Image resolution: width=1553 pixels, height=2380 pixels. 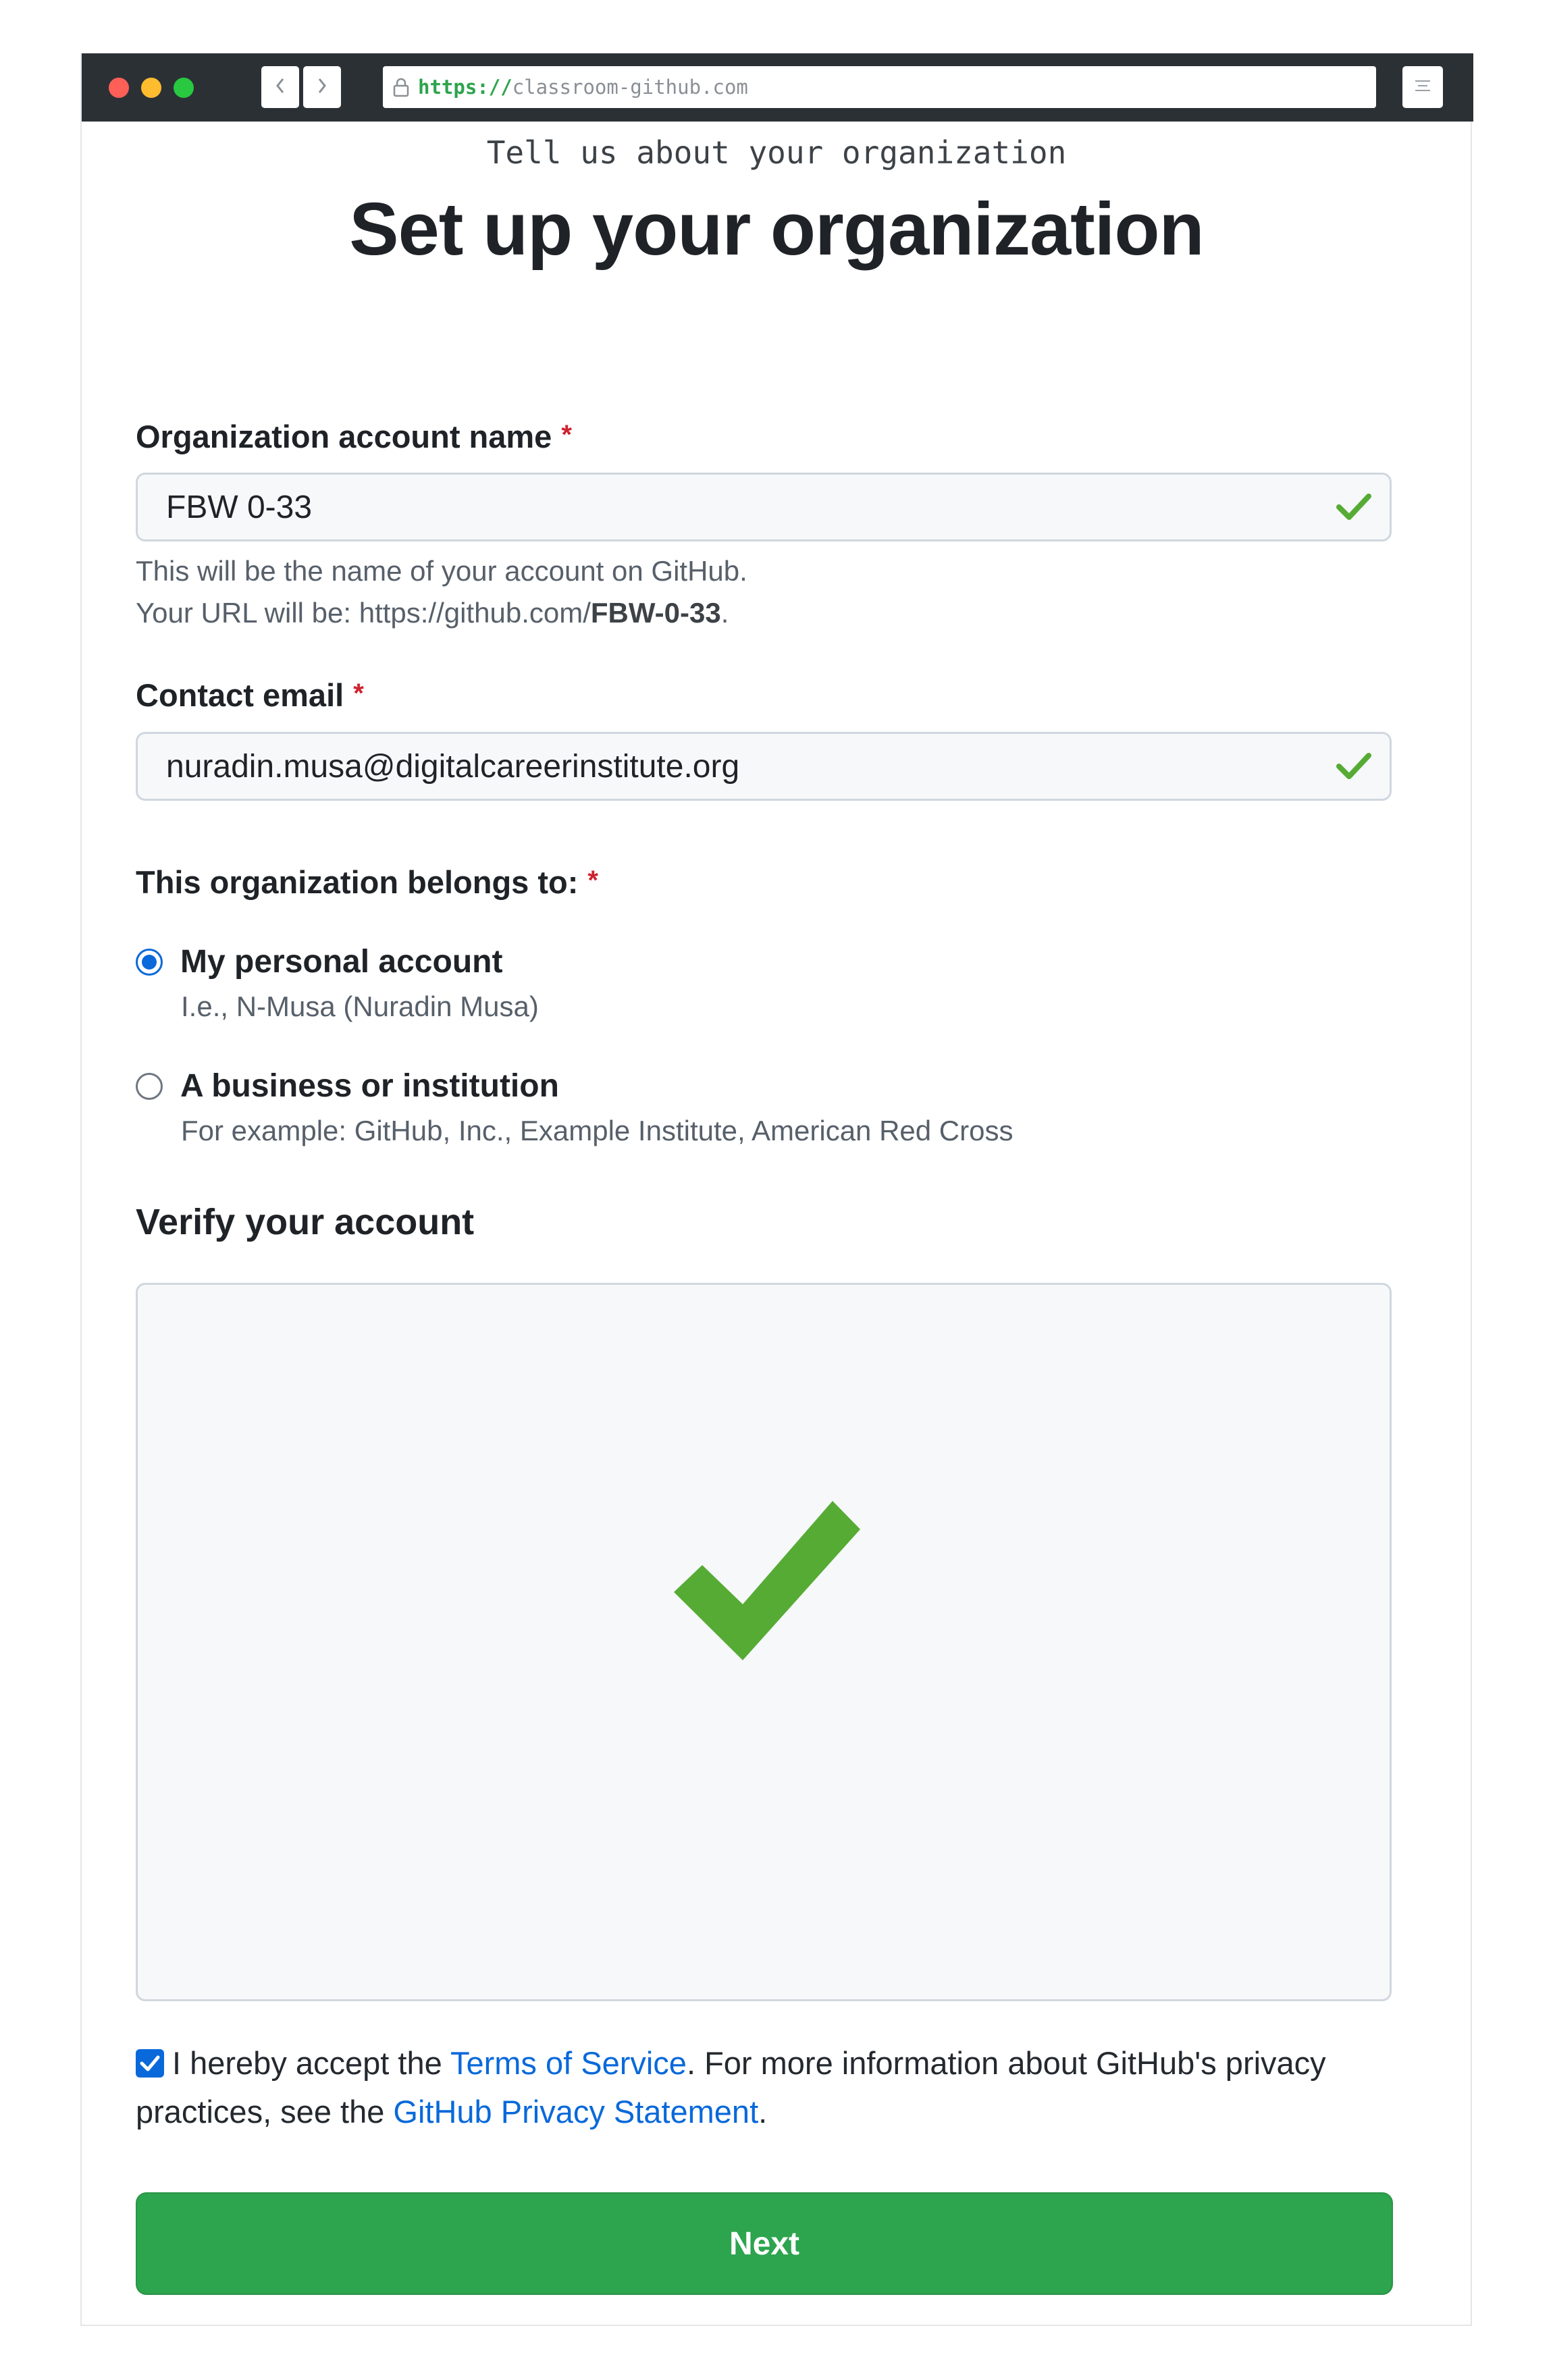 What do you see at coordinates (777, 229) in the screenshot?
I see `page-title: Set up your organization` at bounding box center [777, 229].